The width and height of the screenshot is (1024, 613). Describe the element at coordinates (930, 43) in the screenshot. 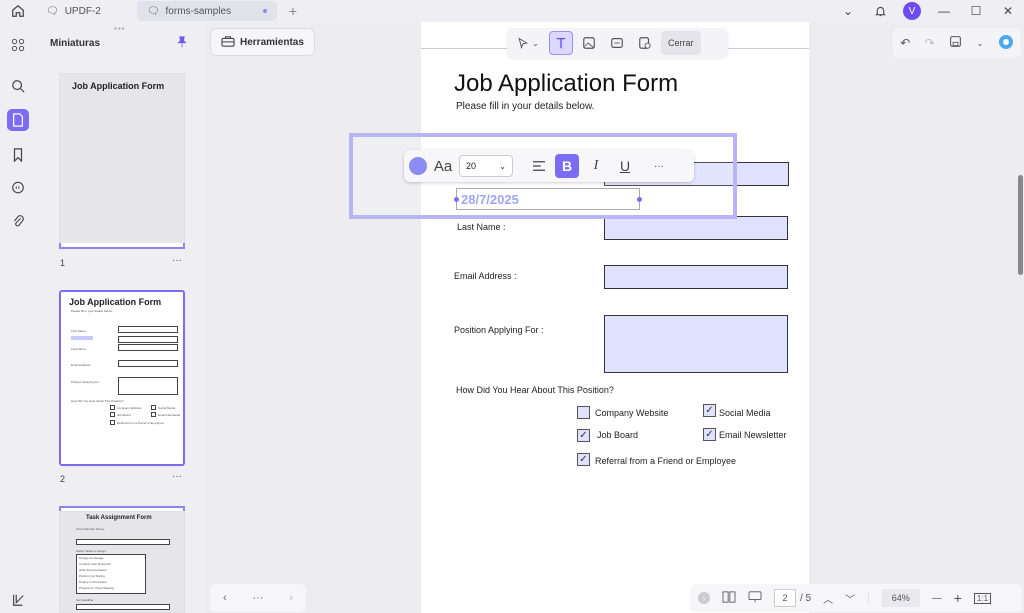

I see `redo-icon: ↷` at that location.